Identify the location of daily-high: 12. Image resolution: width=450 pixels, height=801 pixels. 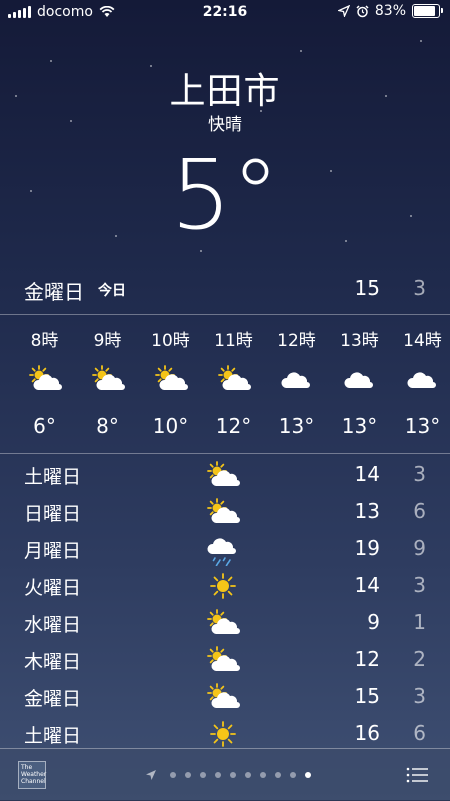
(367, 659).